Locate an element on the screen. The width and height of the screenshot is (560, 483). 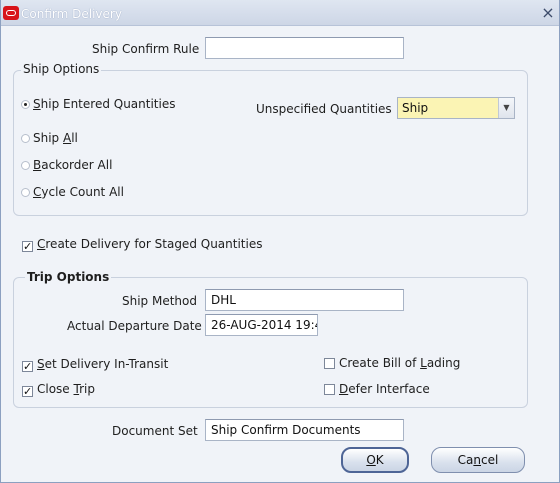
ship-method-label: Ship Method is located at coordinates (159, 301).